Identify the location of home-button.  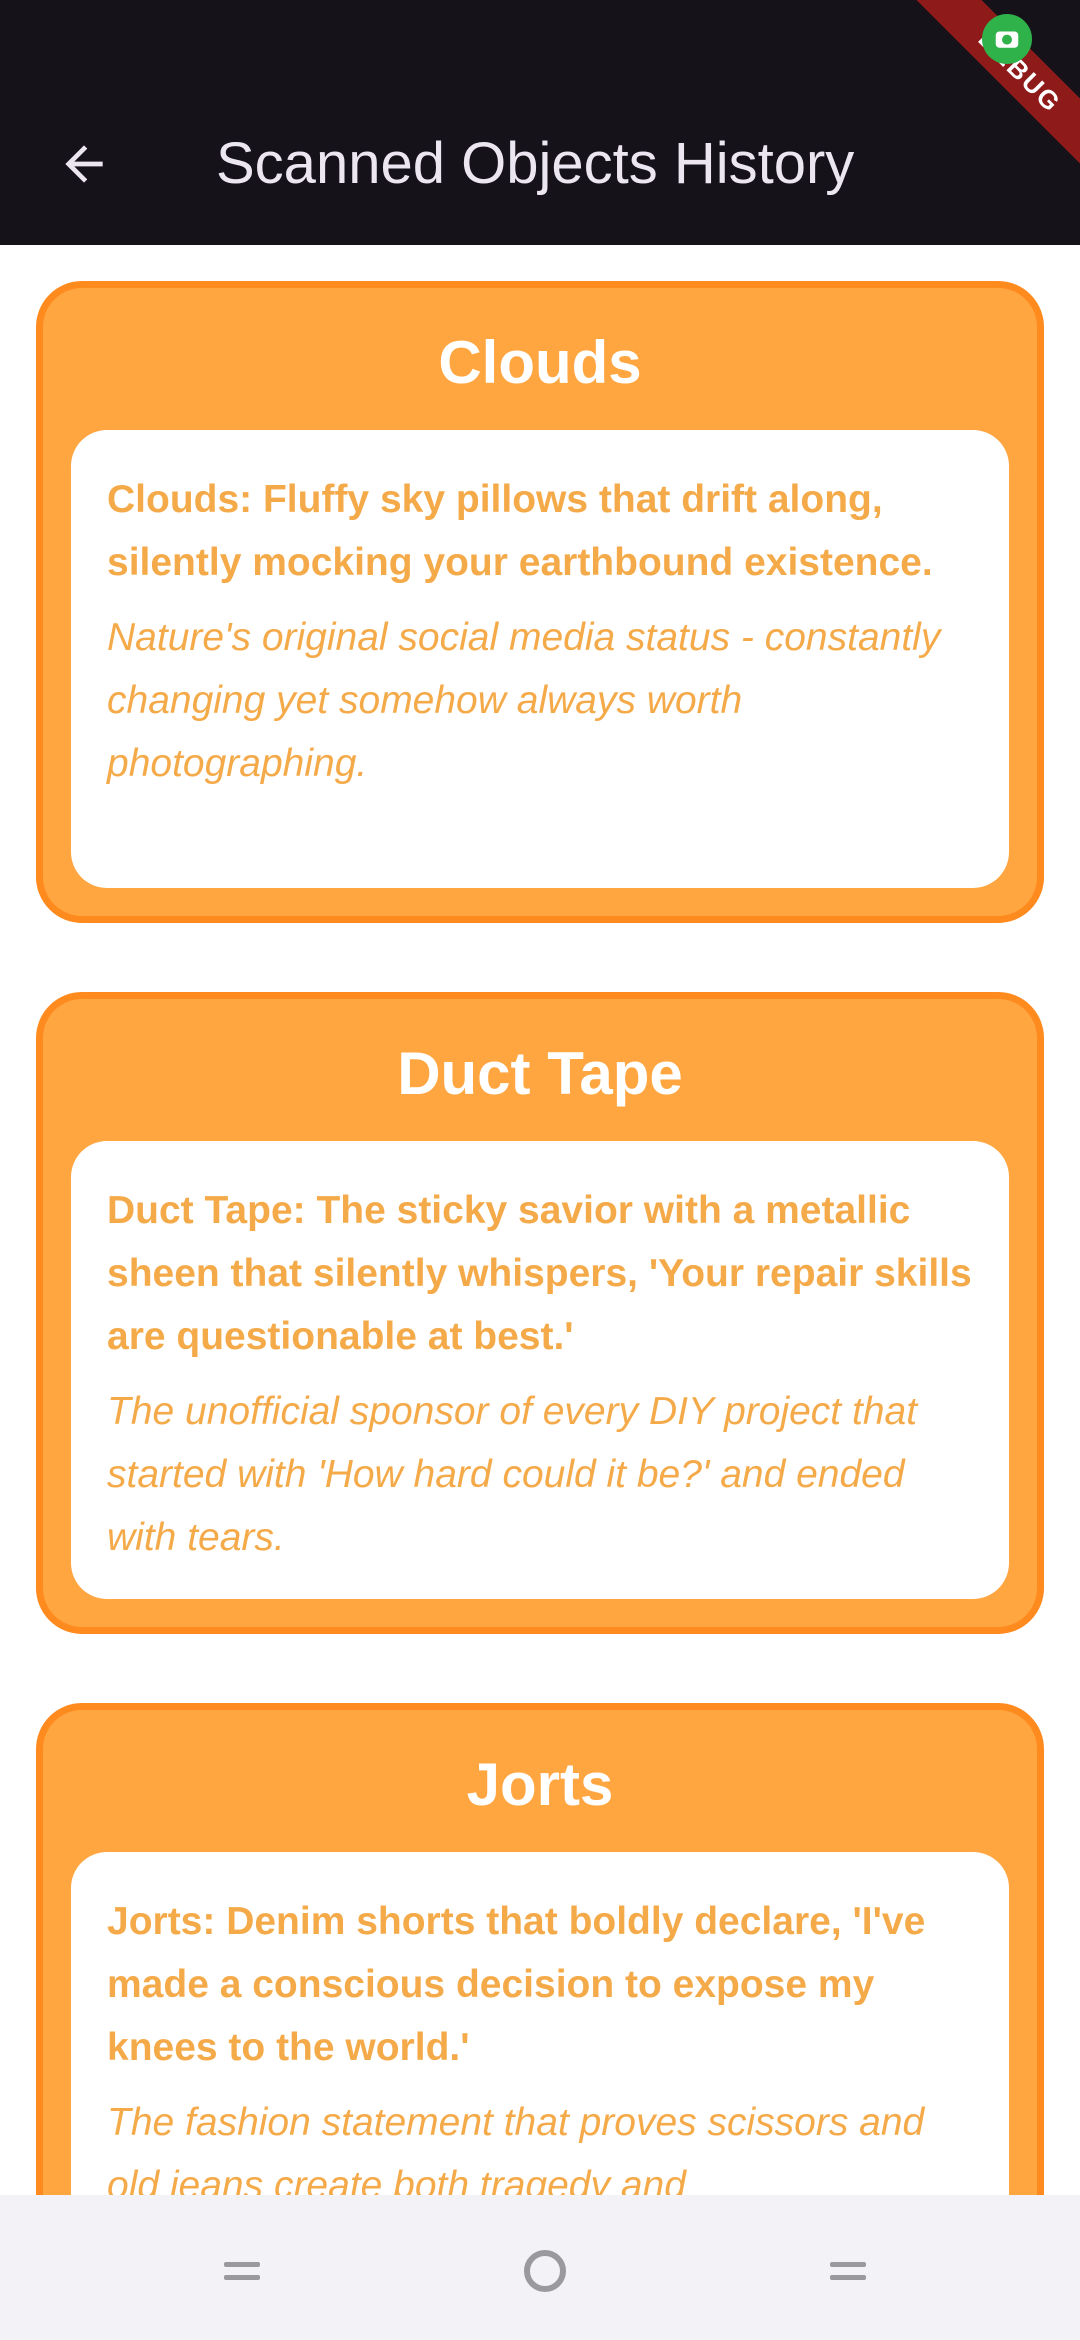
(545, 2271).